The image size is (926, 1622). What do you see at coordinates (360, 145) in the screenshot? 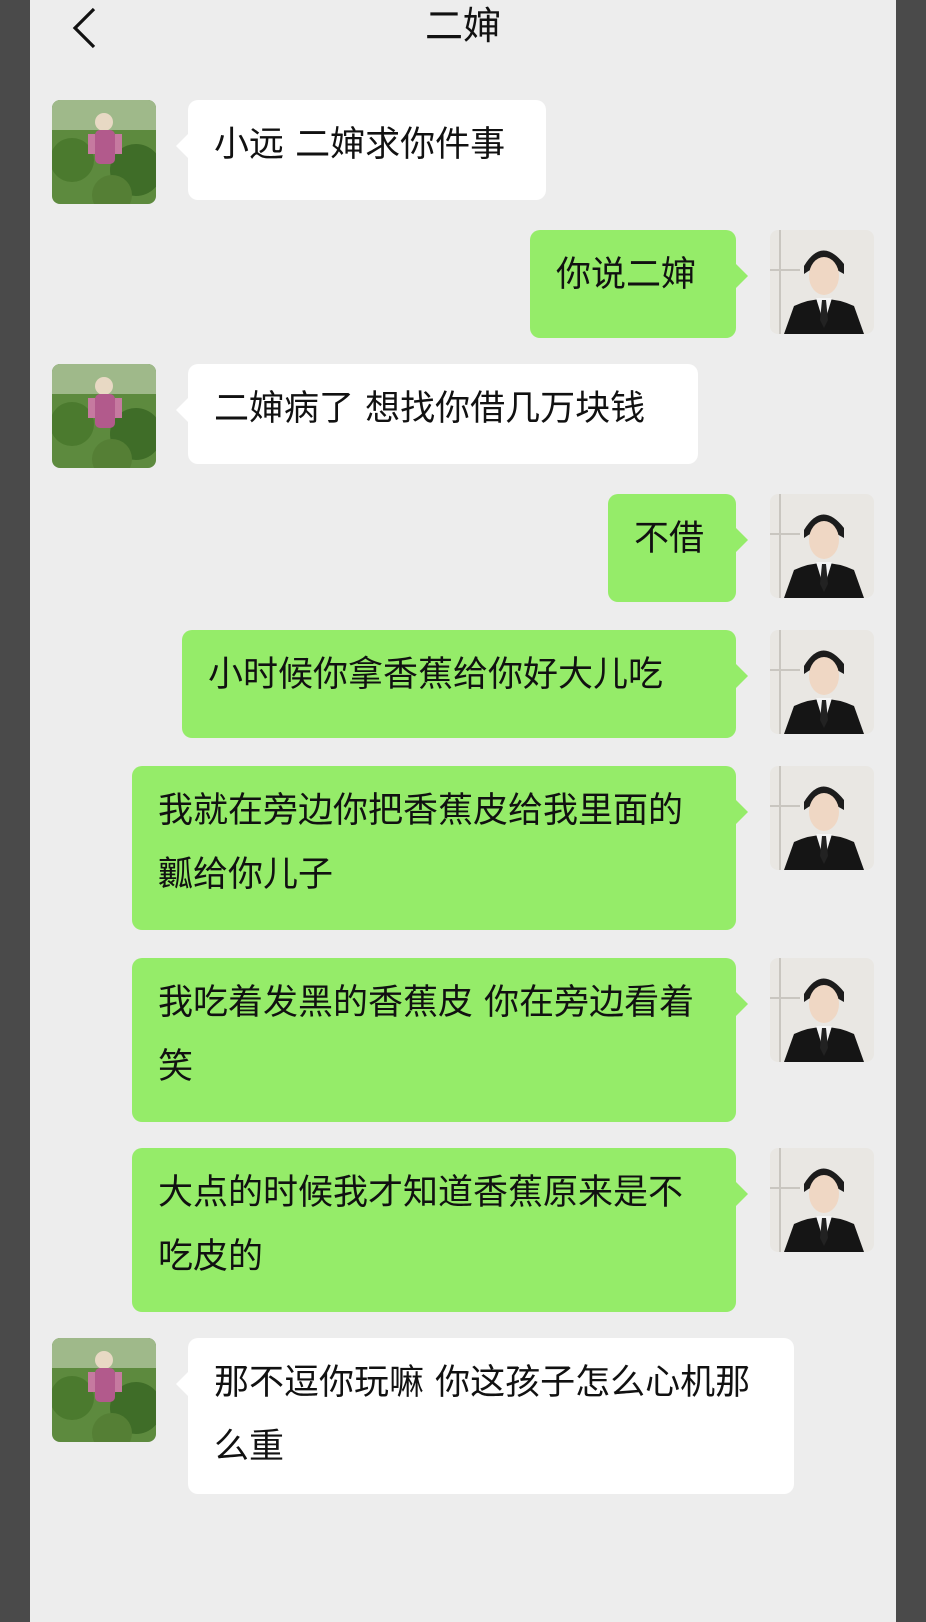
I see `message-text: 小远 二婶求你件事` at bounding box center [360, 145].